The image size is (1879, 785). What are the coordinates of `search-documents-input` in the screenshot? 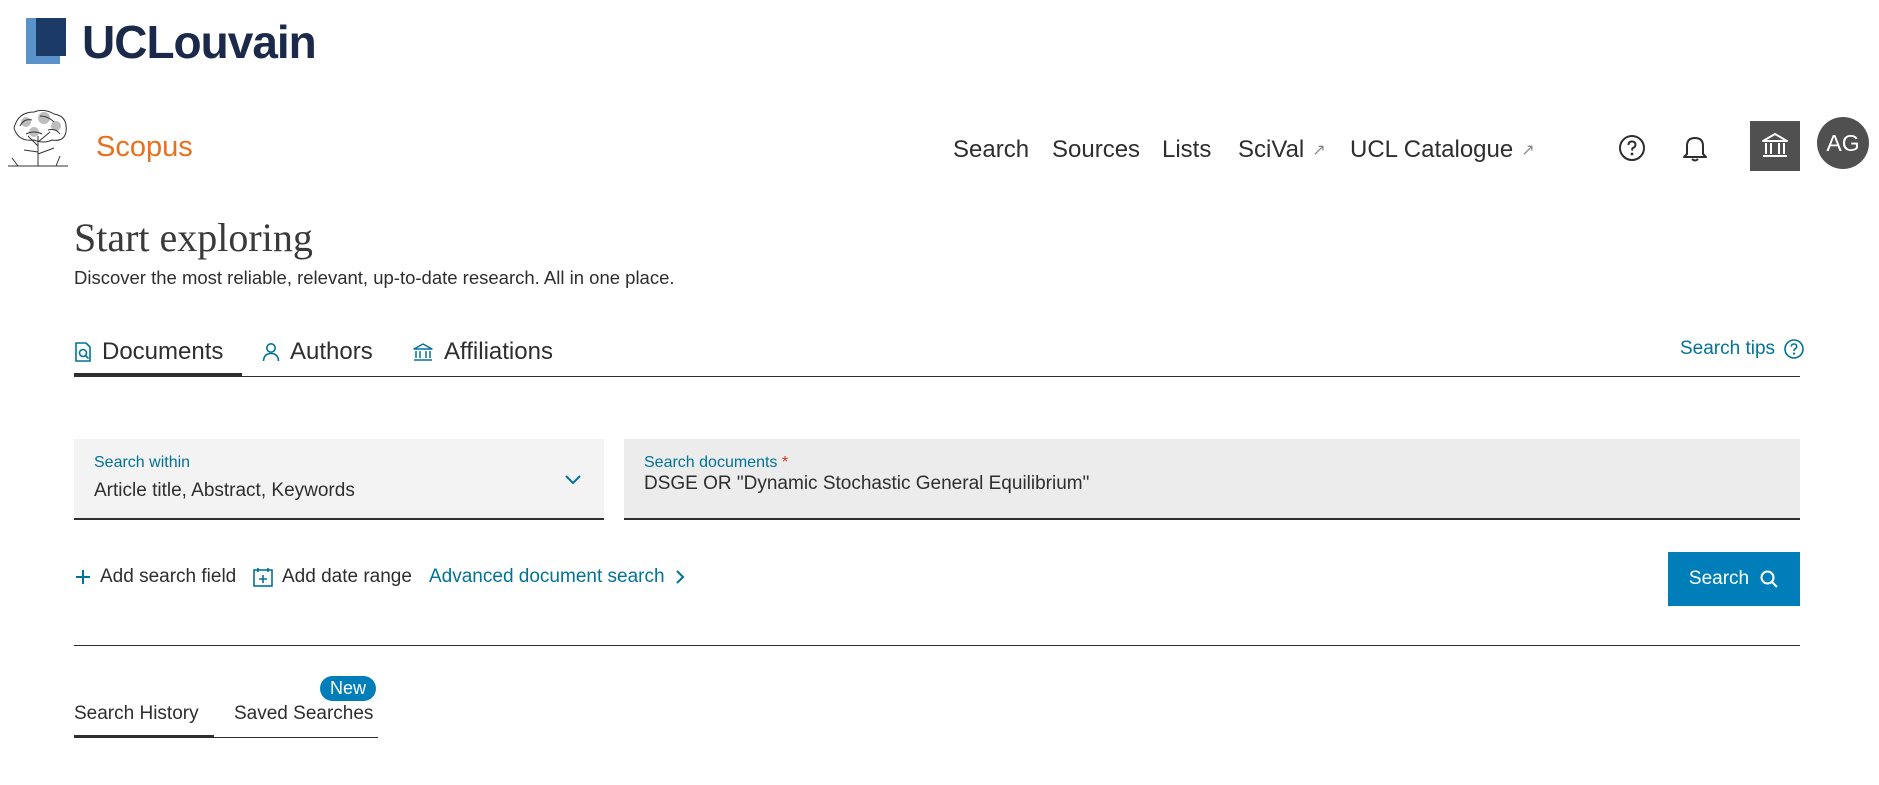 It's located at (1194, 484).